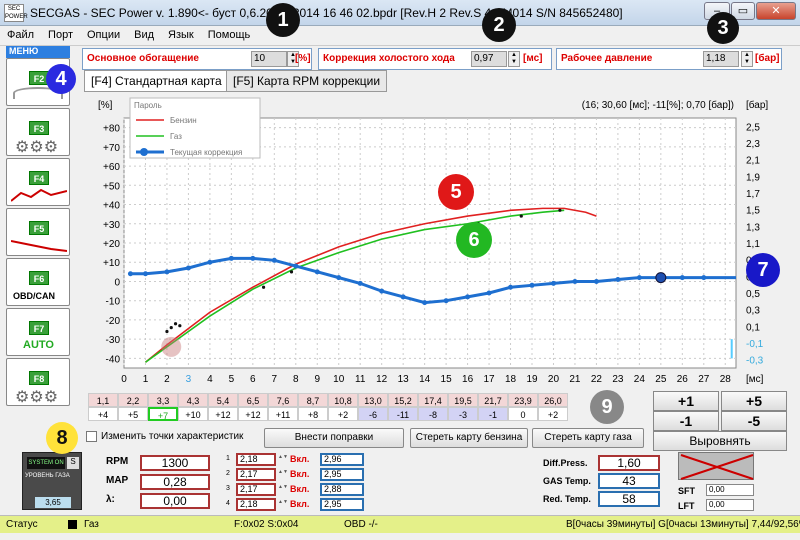 This screenshot has width=800, height=540. I want to click on switch-s-button: S, so click(73, 463).